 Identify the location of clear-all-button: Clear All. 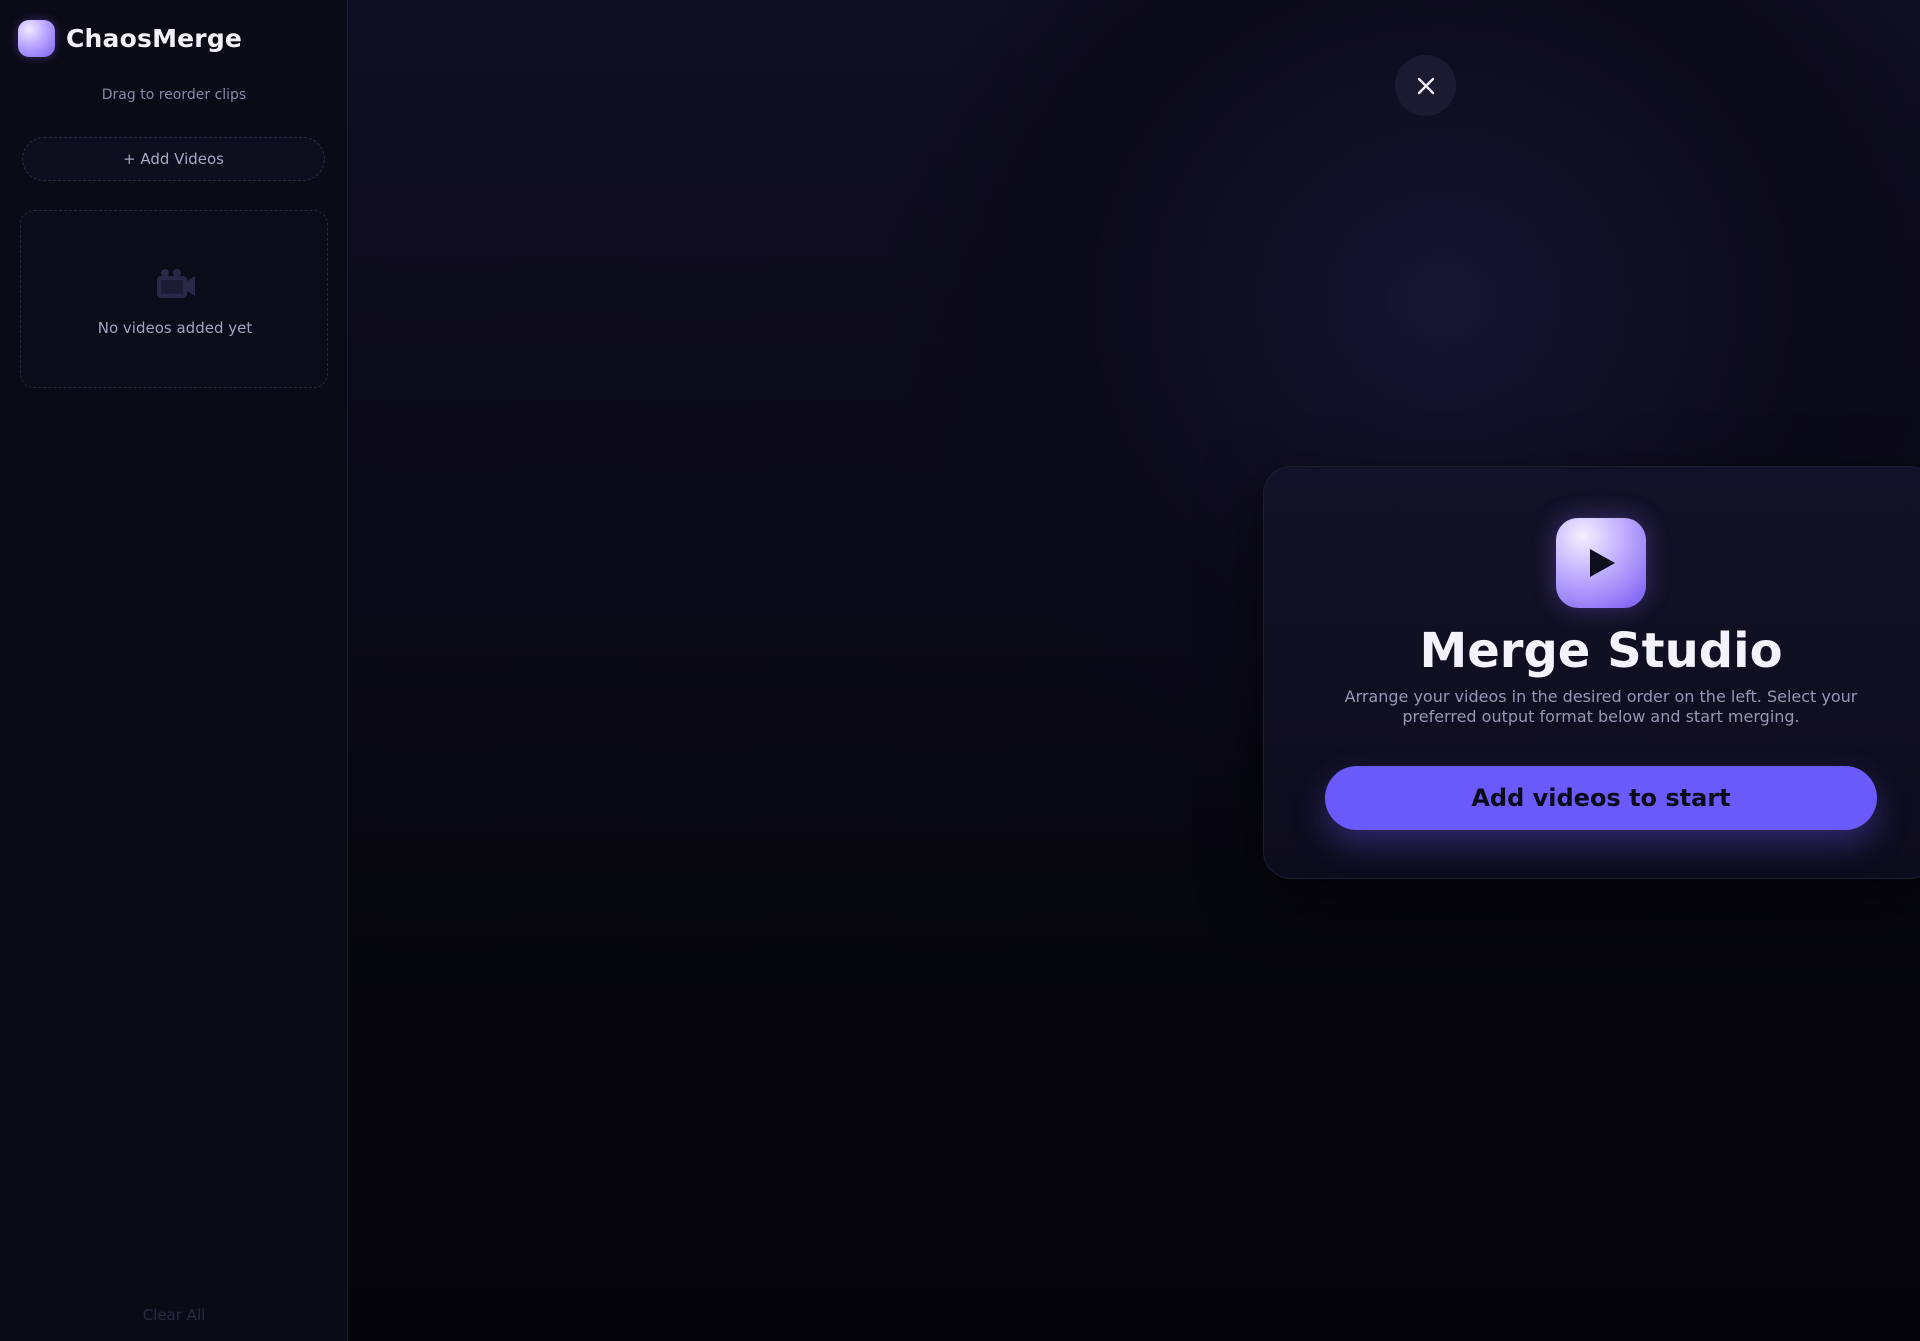
(174, 1315).